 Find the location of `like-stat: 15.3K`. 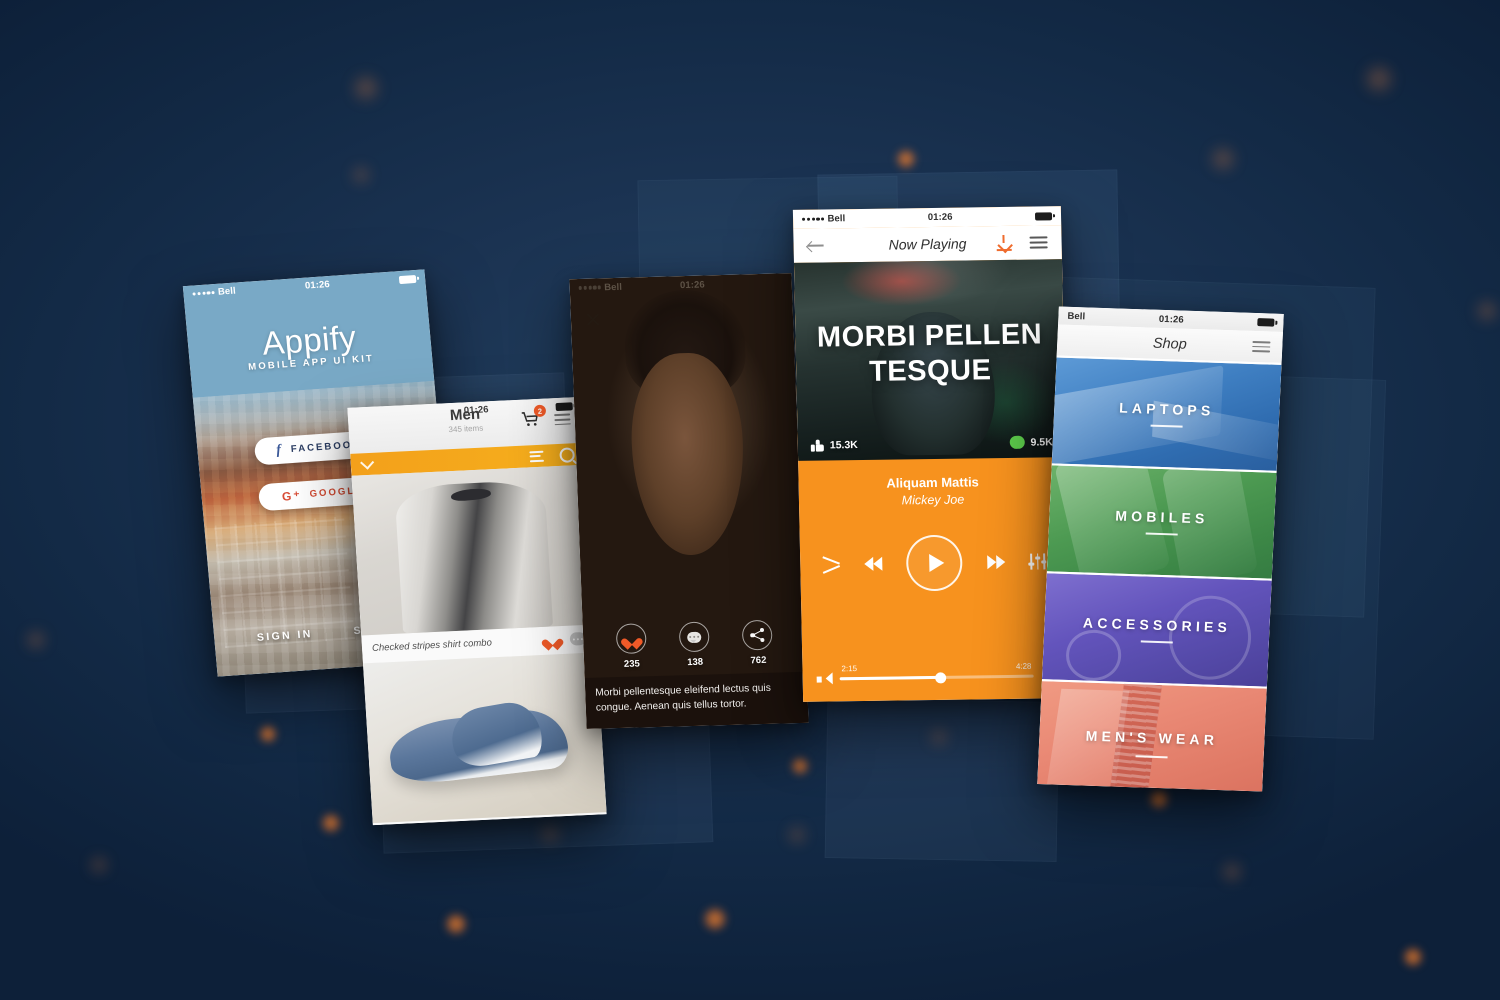

like-stat: 15.3K is located at coordinates (834, 445).